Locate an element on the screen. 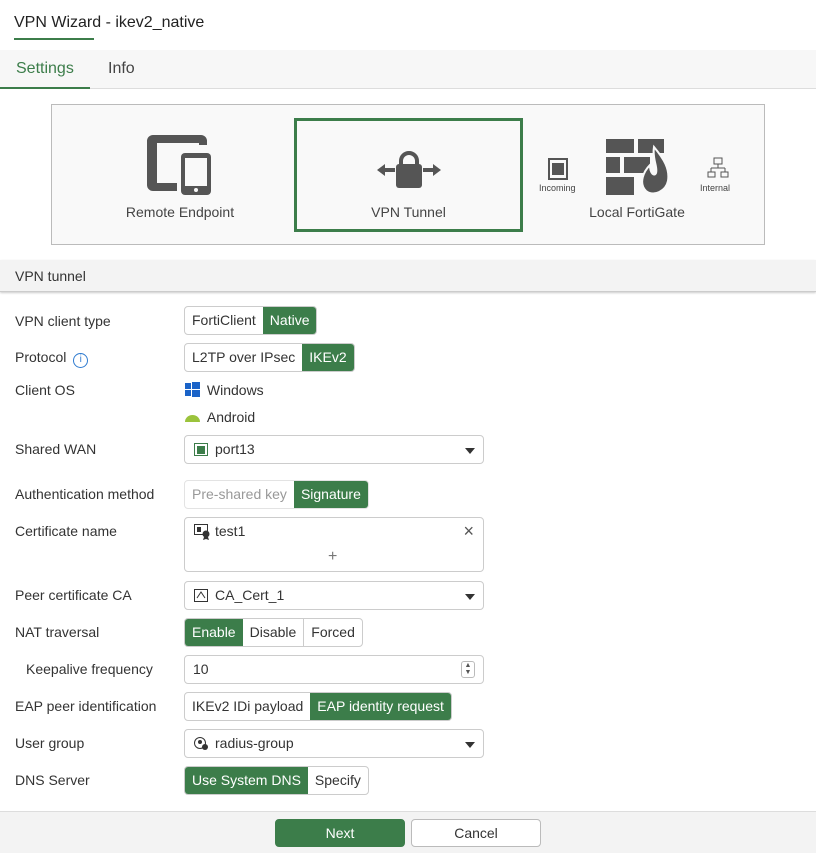  option-signature: Signature is located at coordinates (330, 494).